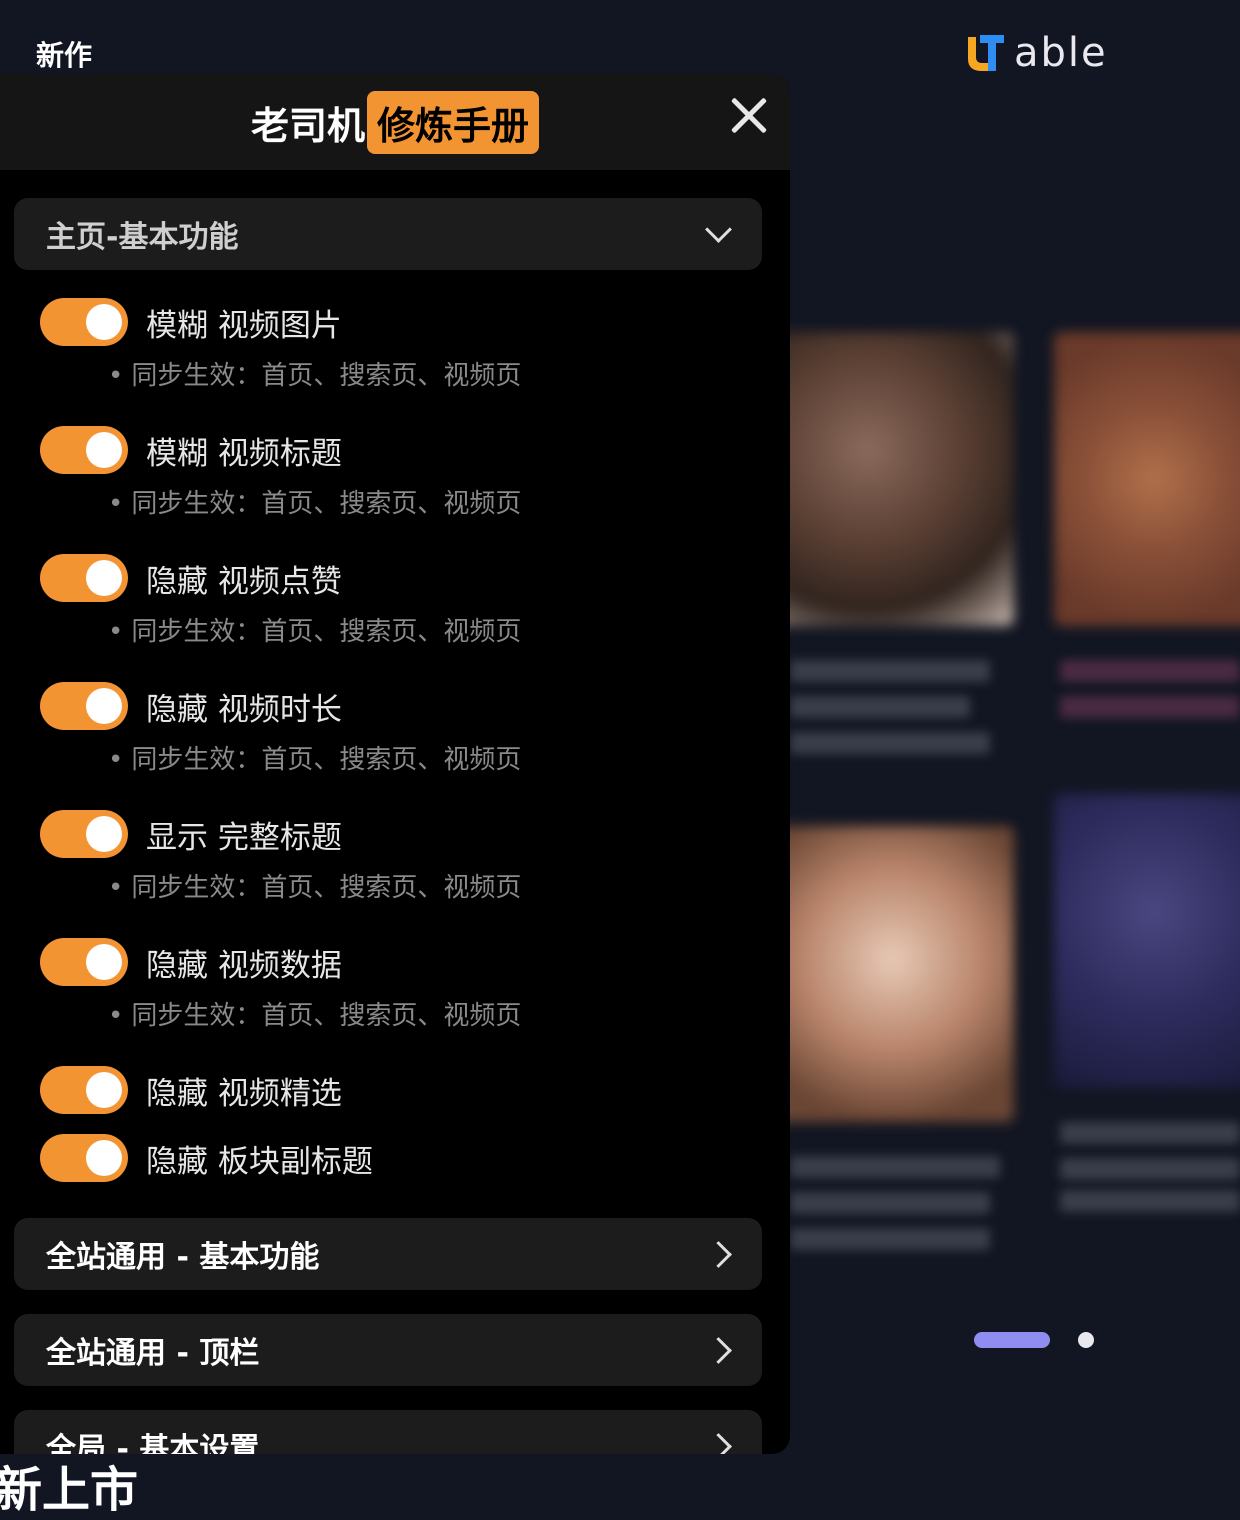 This screenshot has width=1240, height=1520. What do you see at coordinates (388, 1350) in the screenshot?
I see `section-site-topbar: 全站通用 - 顶栏` at bounding box center [388, 1350].